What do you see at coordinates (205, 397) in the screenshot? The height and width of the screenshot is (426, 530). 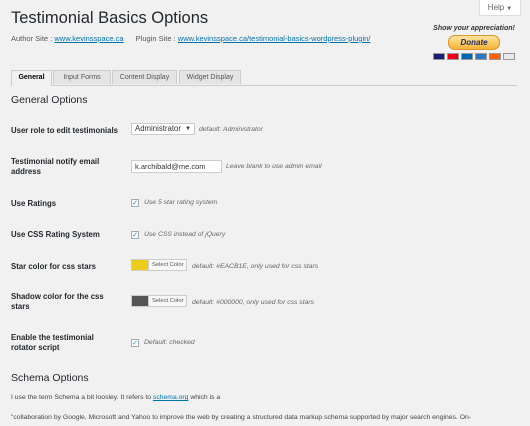 I see `schema-intro-after: which is a` at bounding box center [205, 397].